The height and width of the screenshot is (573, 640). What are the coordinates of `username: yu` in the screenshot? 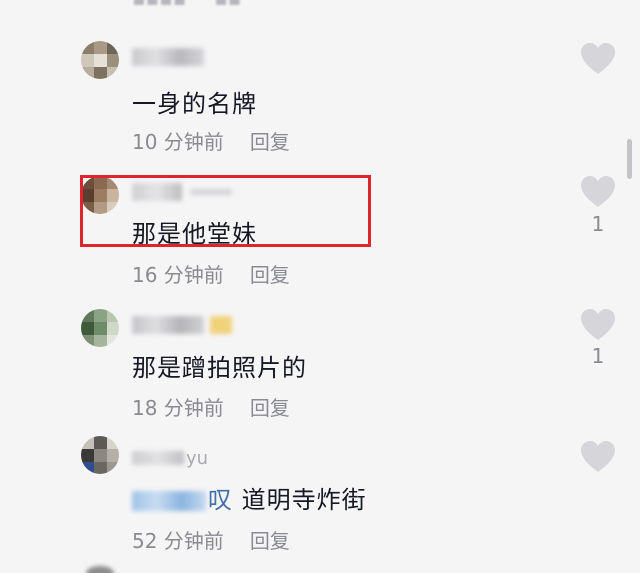 It's located at (170, 458).